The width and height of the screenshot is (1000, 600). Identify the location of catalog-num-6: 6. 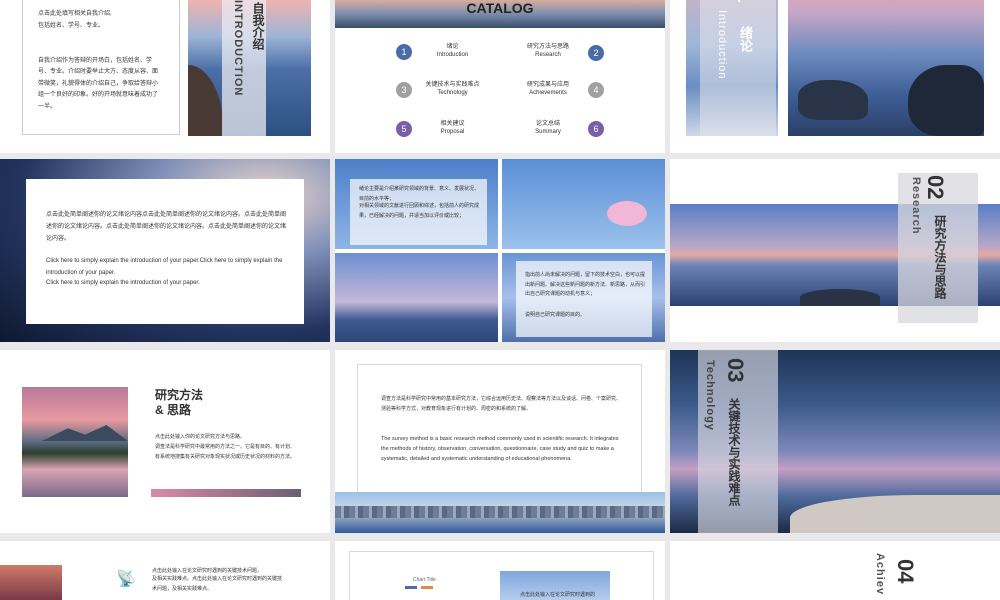
(596, 129).